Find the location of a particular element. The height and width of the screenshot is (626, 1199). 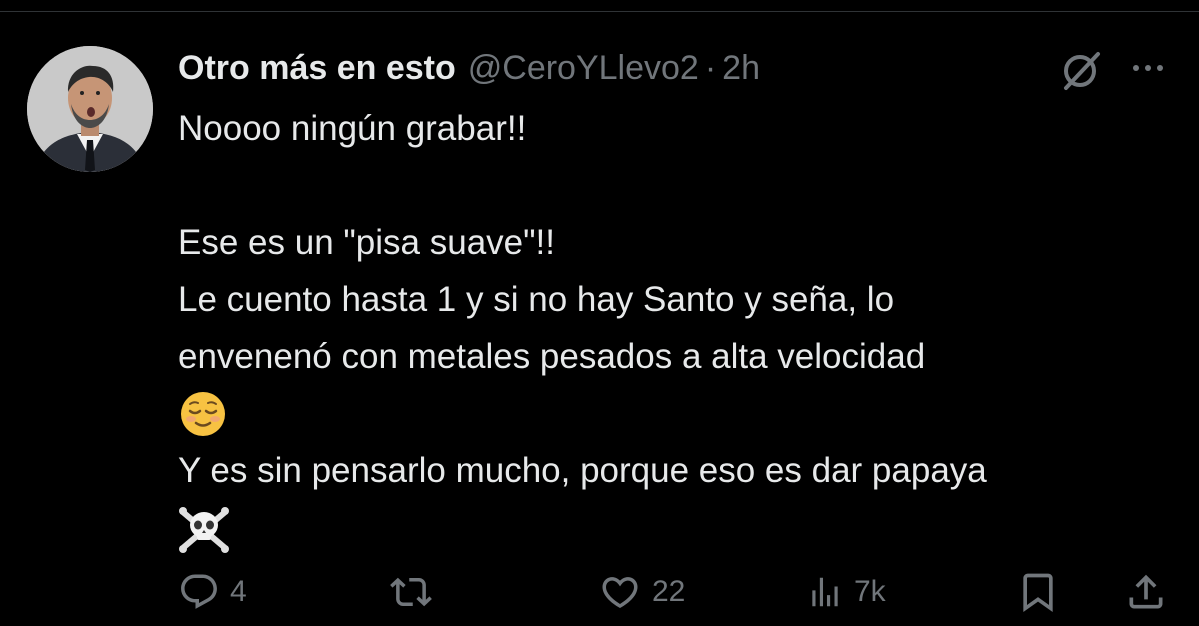

avatar-image is located at coordinates (90, 109).